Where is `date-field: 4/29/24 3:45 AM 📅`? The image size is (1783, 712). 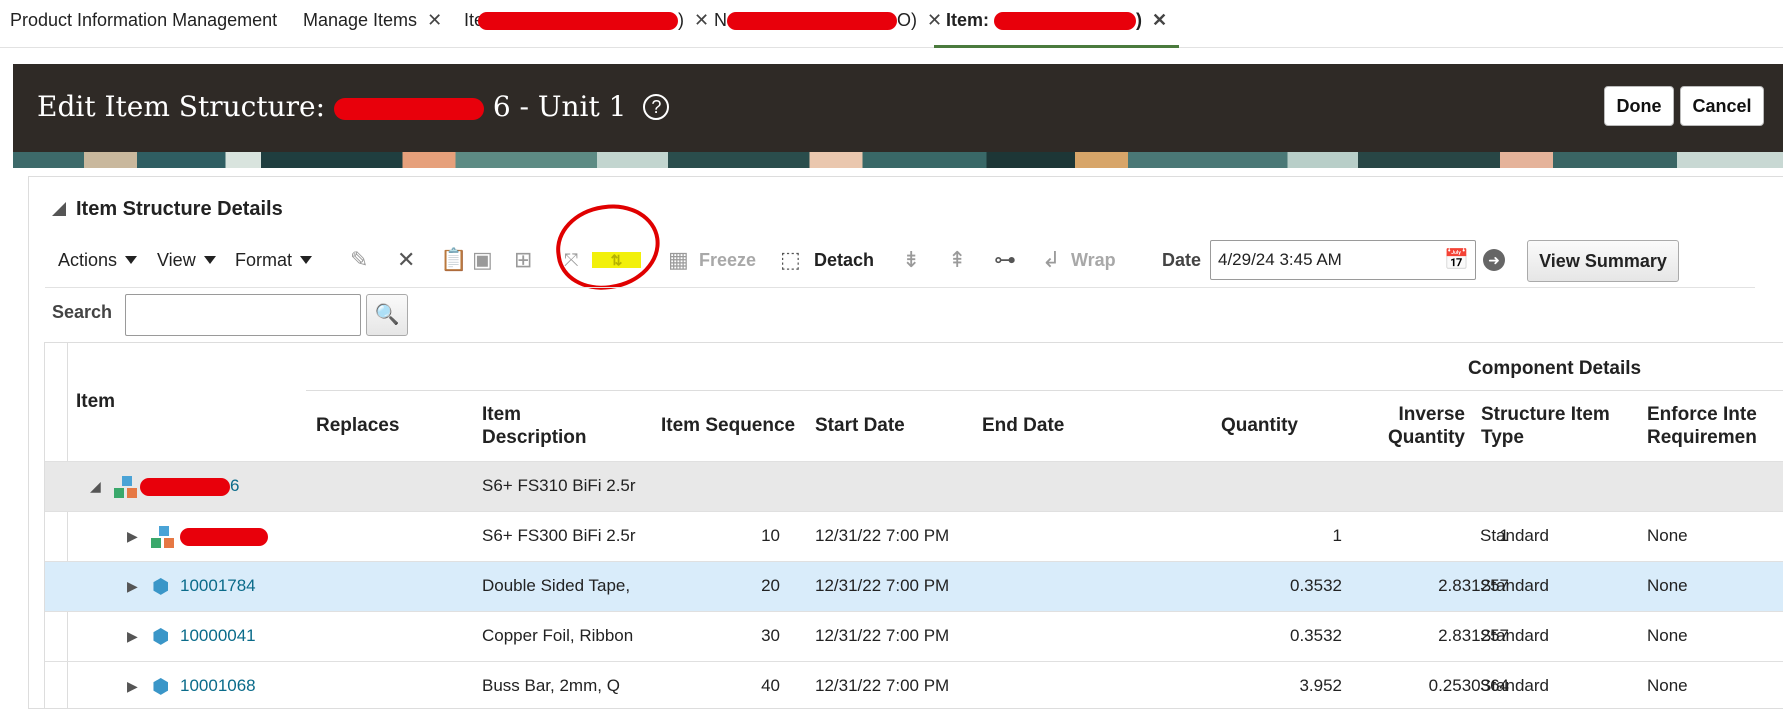
date-field: 4/29/24 3:45 AM 📅 is located at coordinates (1343, 260).